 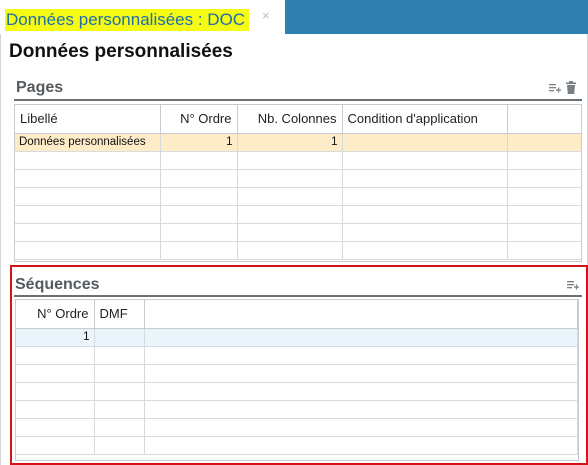 I want to click on table-row: Données personnalisées 1 1, so click(x=298, y=142).